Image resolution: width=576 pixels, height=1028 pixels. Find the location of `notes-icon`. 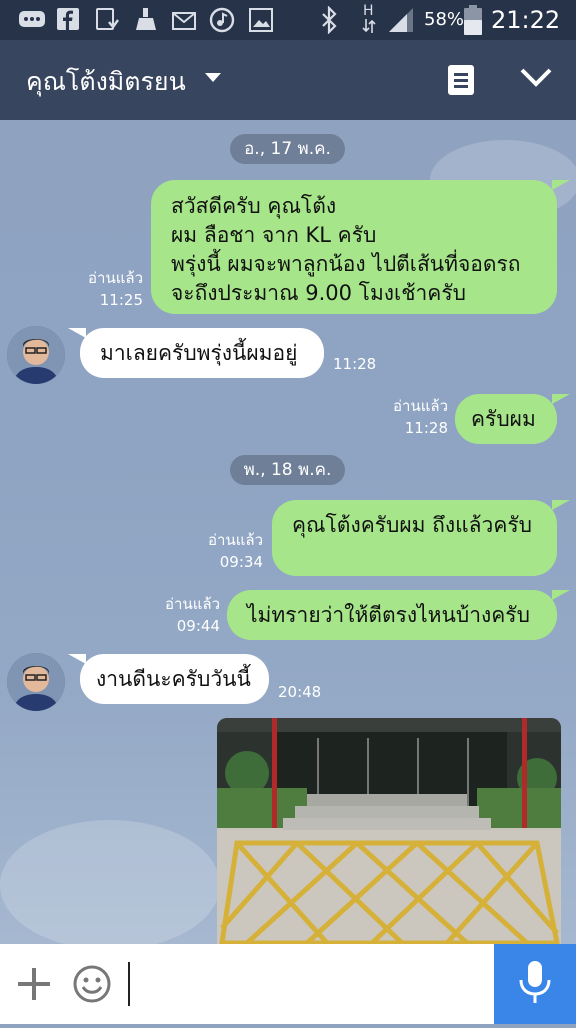

notes-icon is located at coordinates (461, 80).